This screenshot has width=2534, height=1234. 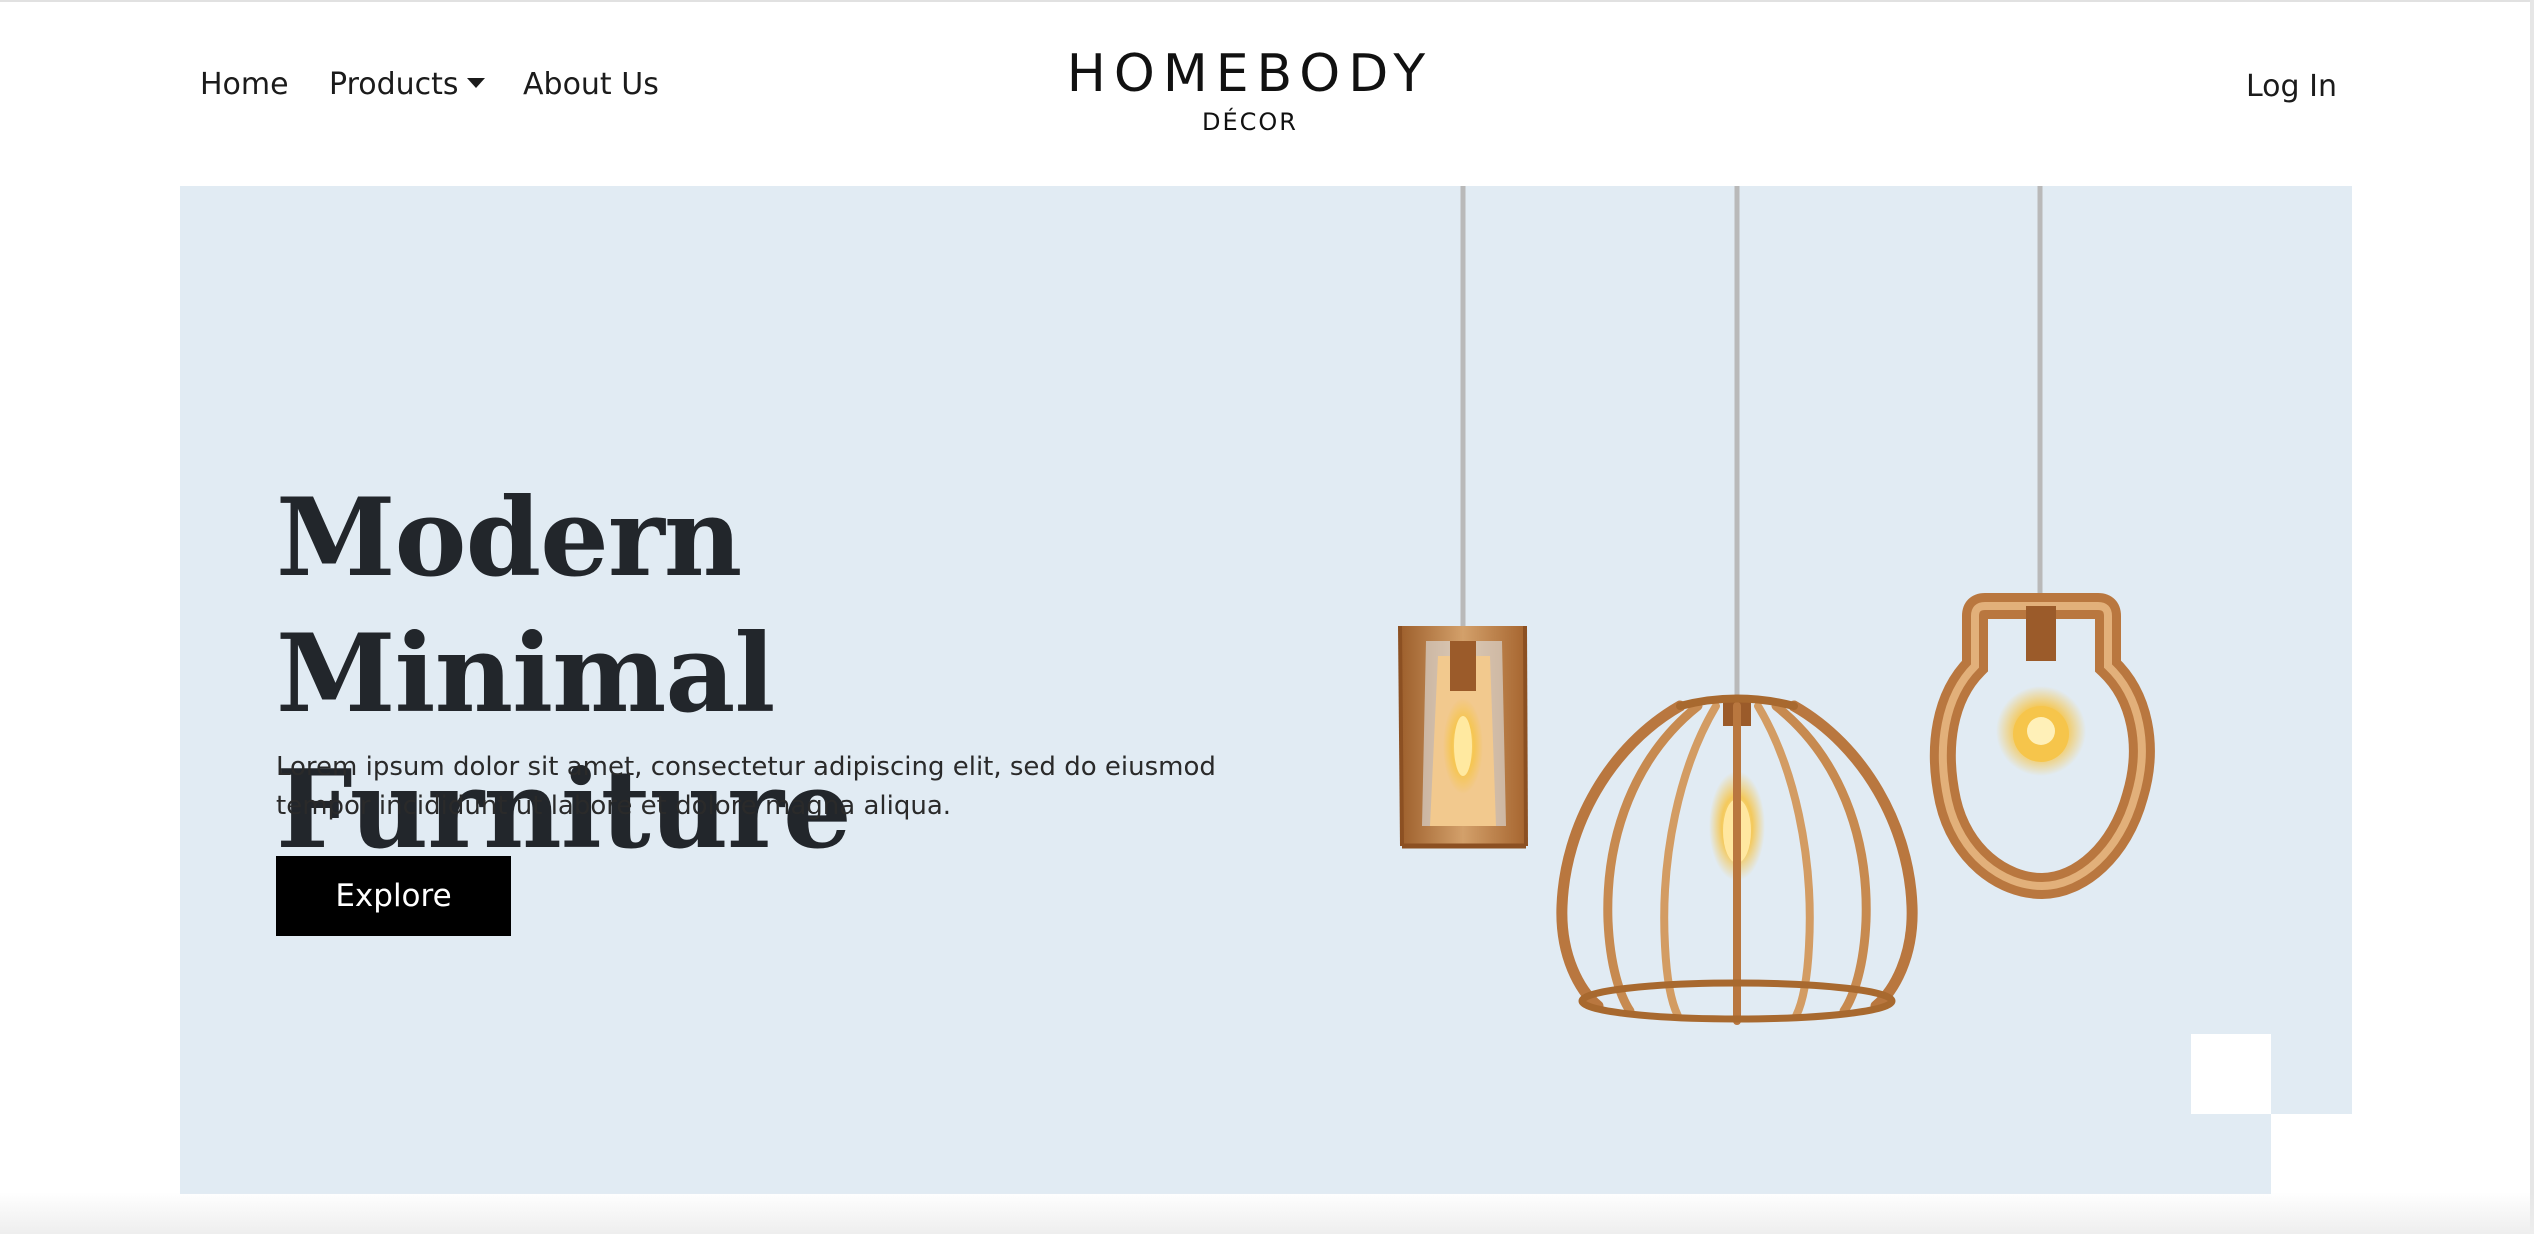 I want to click on cage-pendant-lamp, so click(x=1737, y=605).